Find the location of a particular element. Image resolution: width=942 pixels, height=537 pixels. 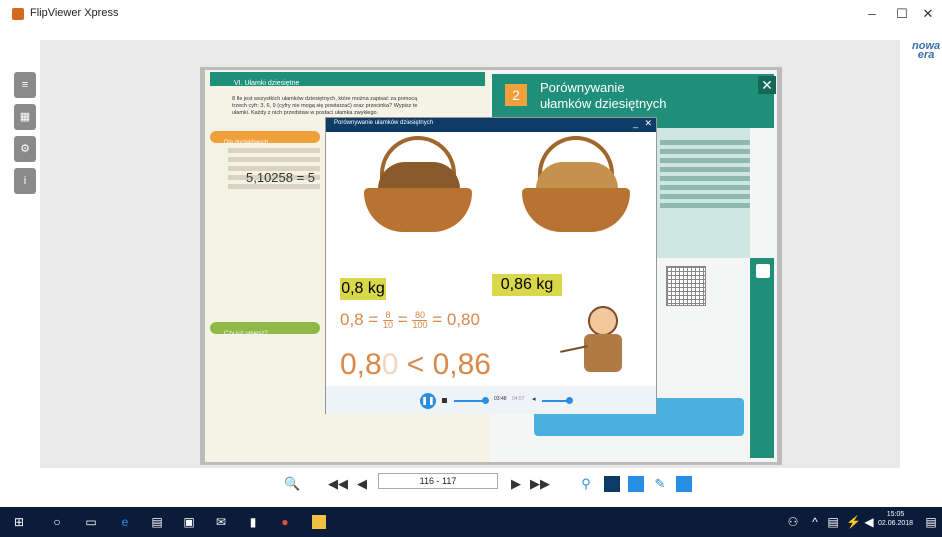

windows-taskbar is located at coordinates (471, 522).